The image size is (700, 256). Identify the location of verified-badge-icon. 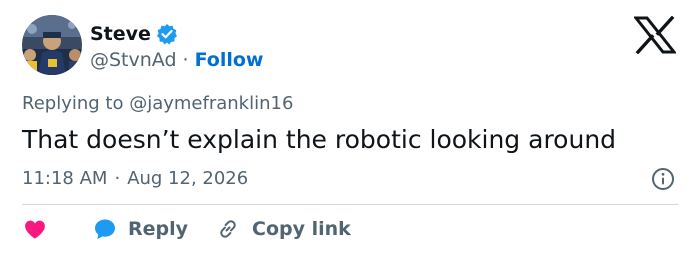
(167, 34).